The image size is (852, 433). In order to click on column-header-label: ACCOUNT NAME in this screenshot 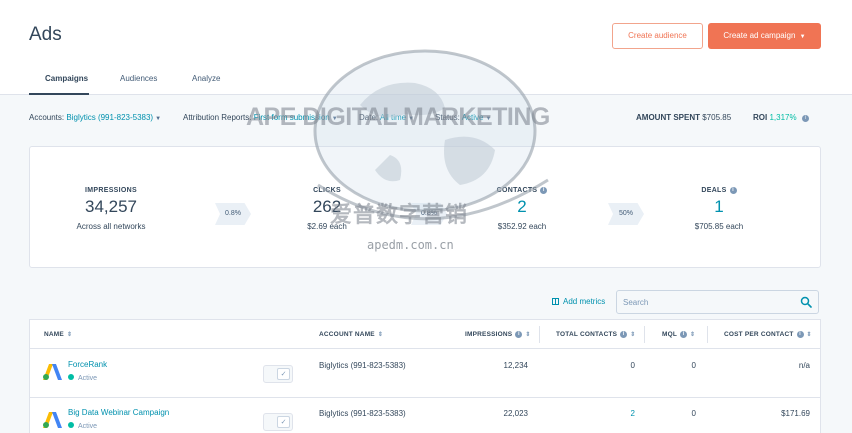, I will do `click(347, 334)`.